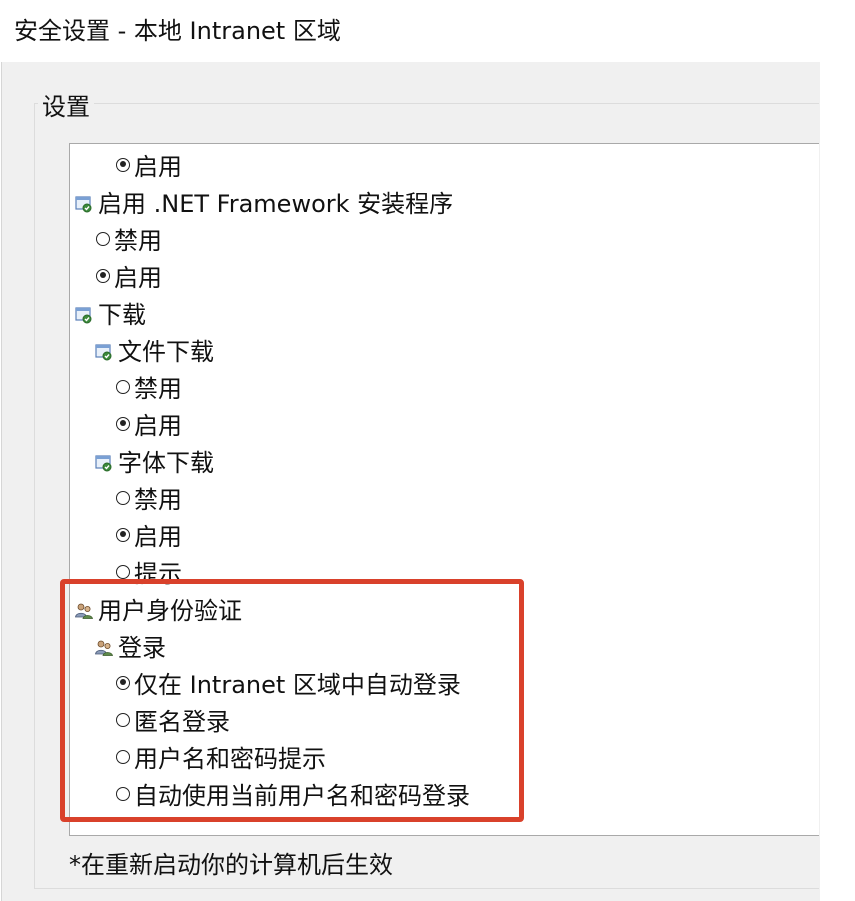  I want to click on settings-category: 用户身份验证, so click(158, 608).